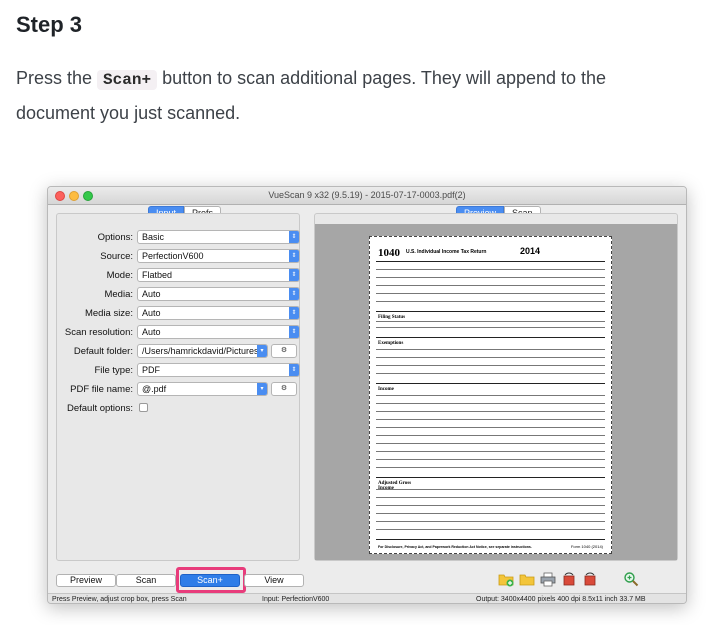  What do you see at coordinates (146, 580) in the screenshot?
I see `scan-button: Scan` at bounding box center [146, 580].